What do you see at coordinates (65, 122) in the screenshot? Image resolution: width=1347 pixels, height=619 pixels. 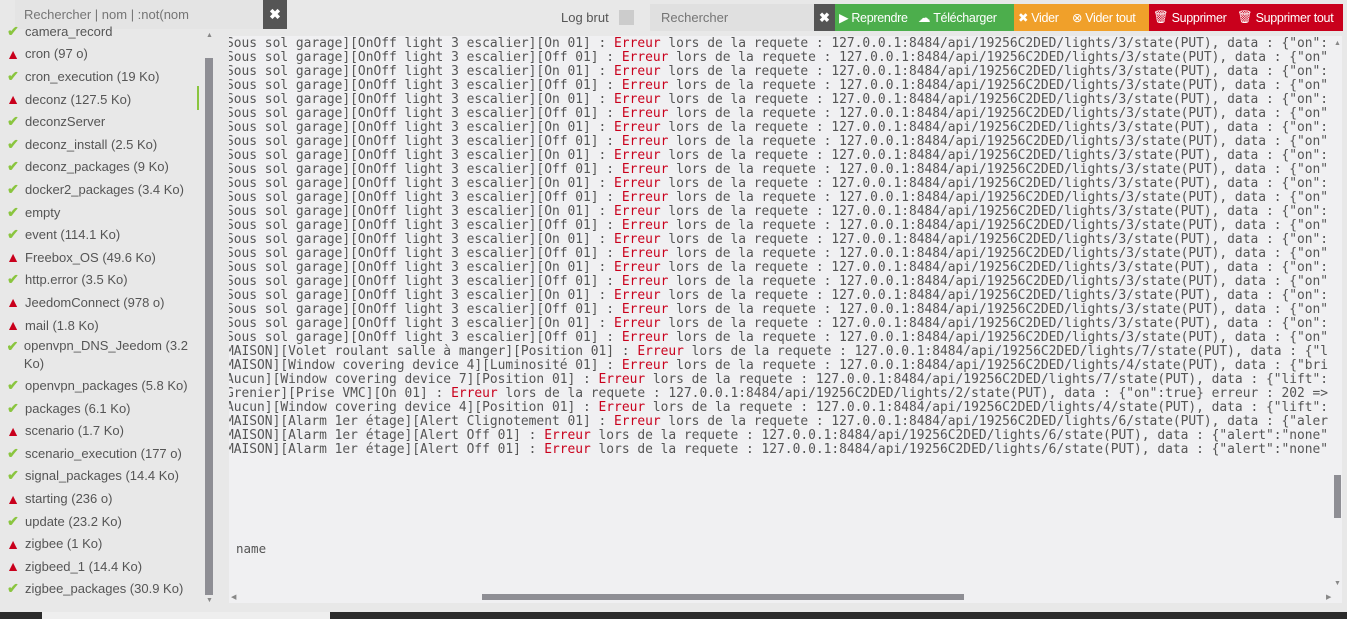 I see `log-file-label: deconzServer` at bounding box center [65, 122].